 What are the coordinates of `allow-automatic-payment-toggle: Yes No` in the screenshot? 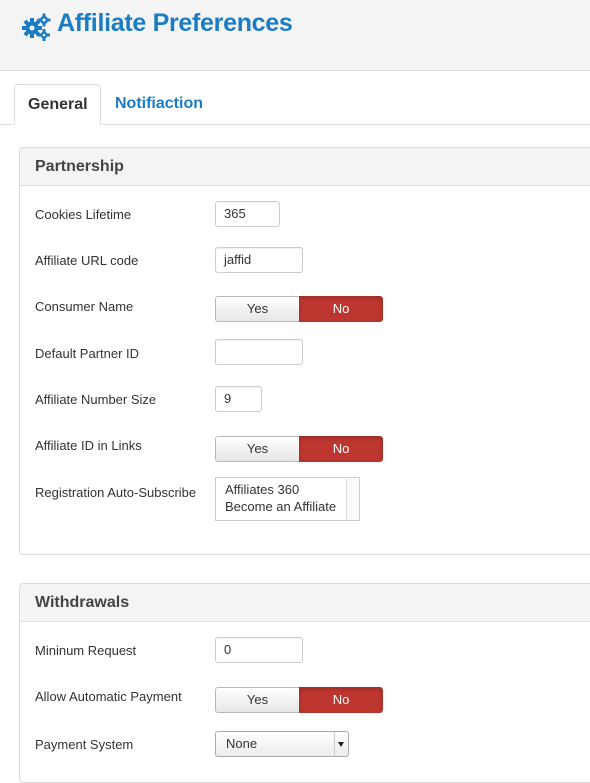 It's located at (299, 700).